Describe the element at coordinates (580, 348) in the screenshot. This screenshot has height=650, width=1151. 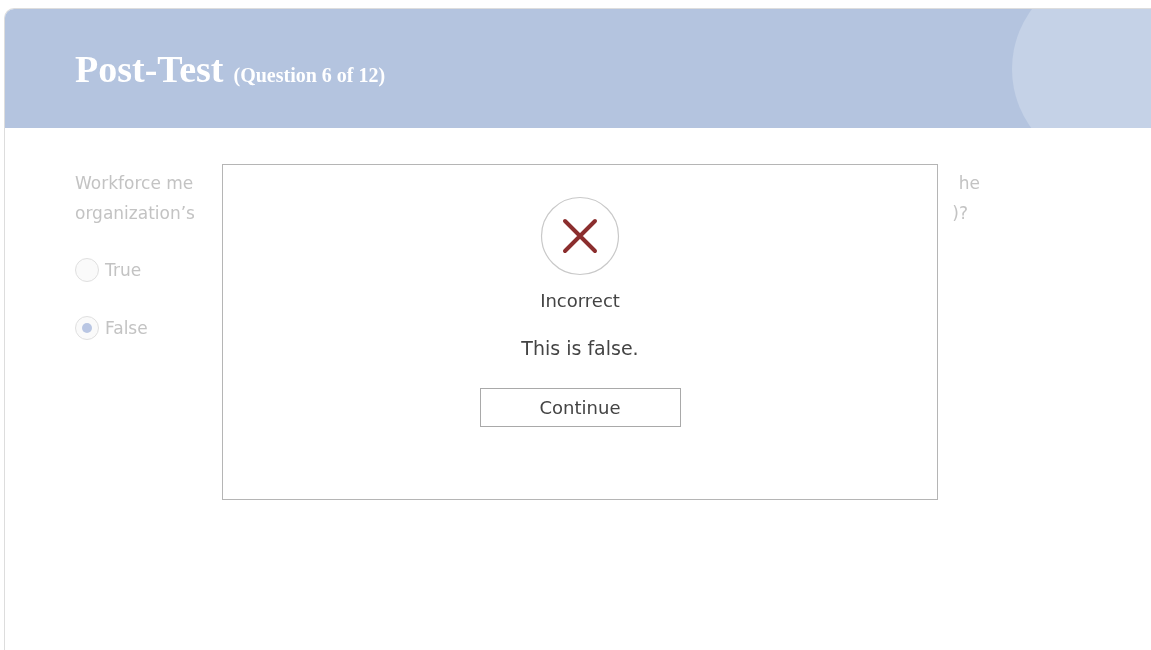
I see `feedback-message: This is false.` at that location.